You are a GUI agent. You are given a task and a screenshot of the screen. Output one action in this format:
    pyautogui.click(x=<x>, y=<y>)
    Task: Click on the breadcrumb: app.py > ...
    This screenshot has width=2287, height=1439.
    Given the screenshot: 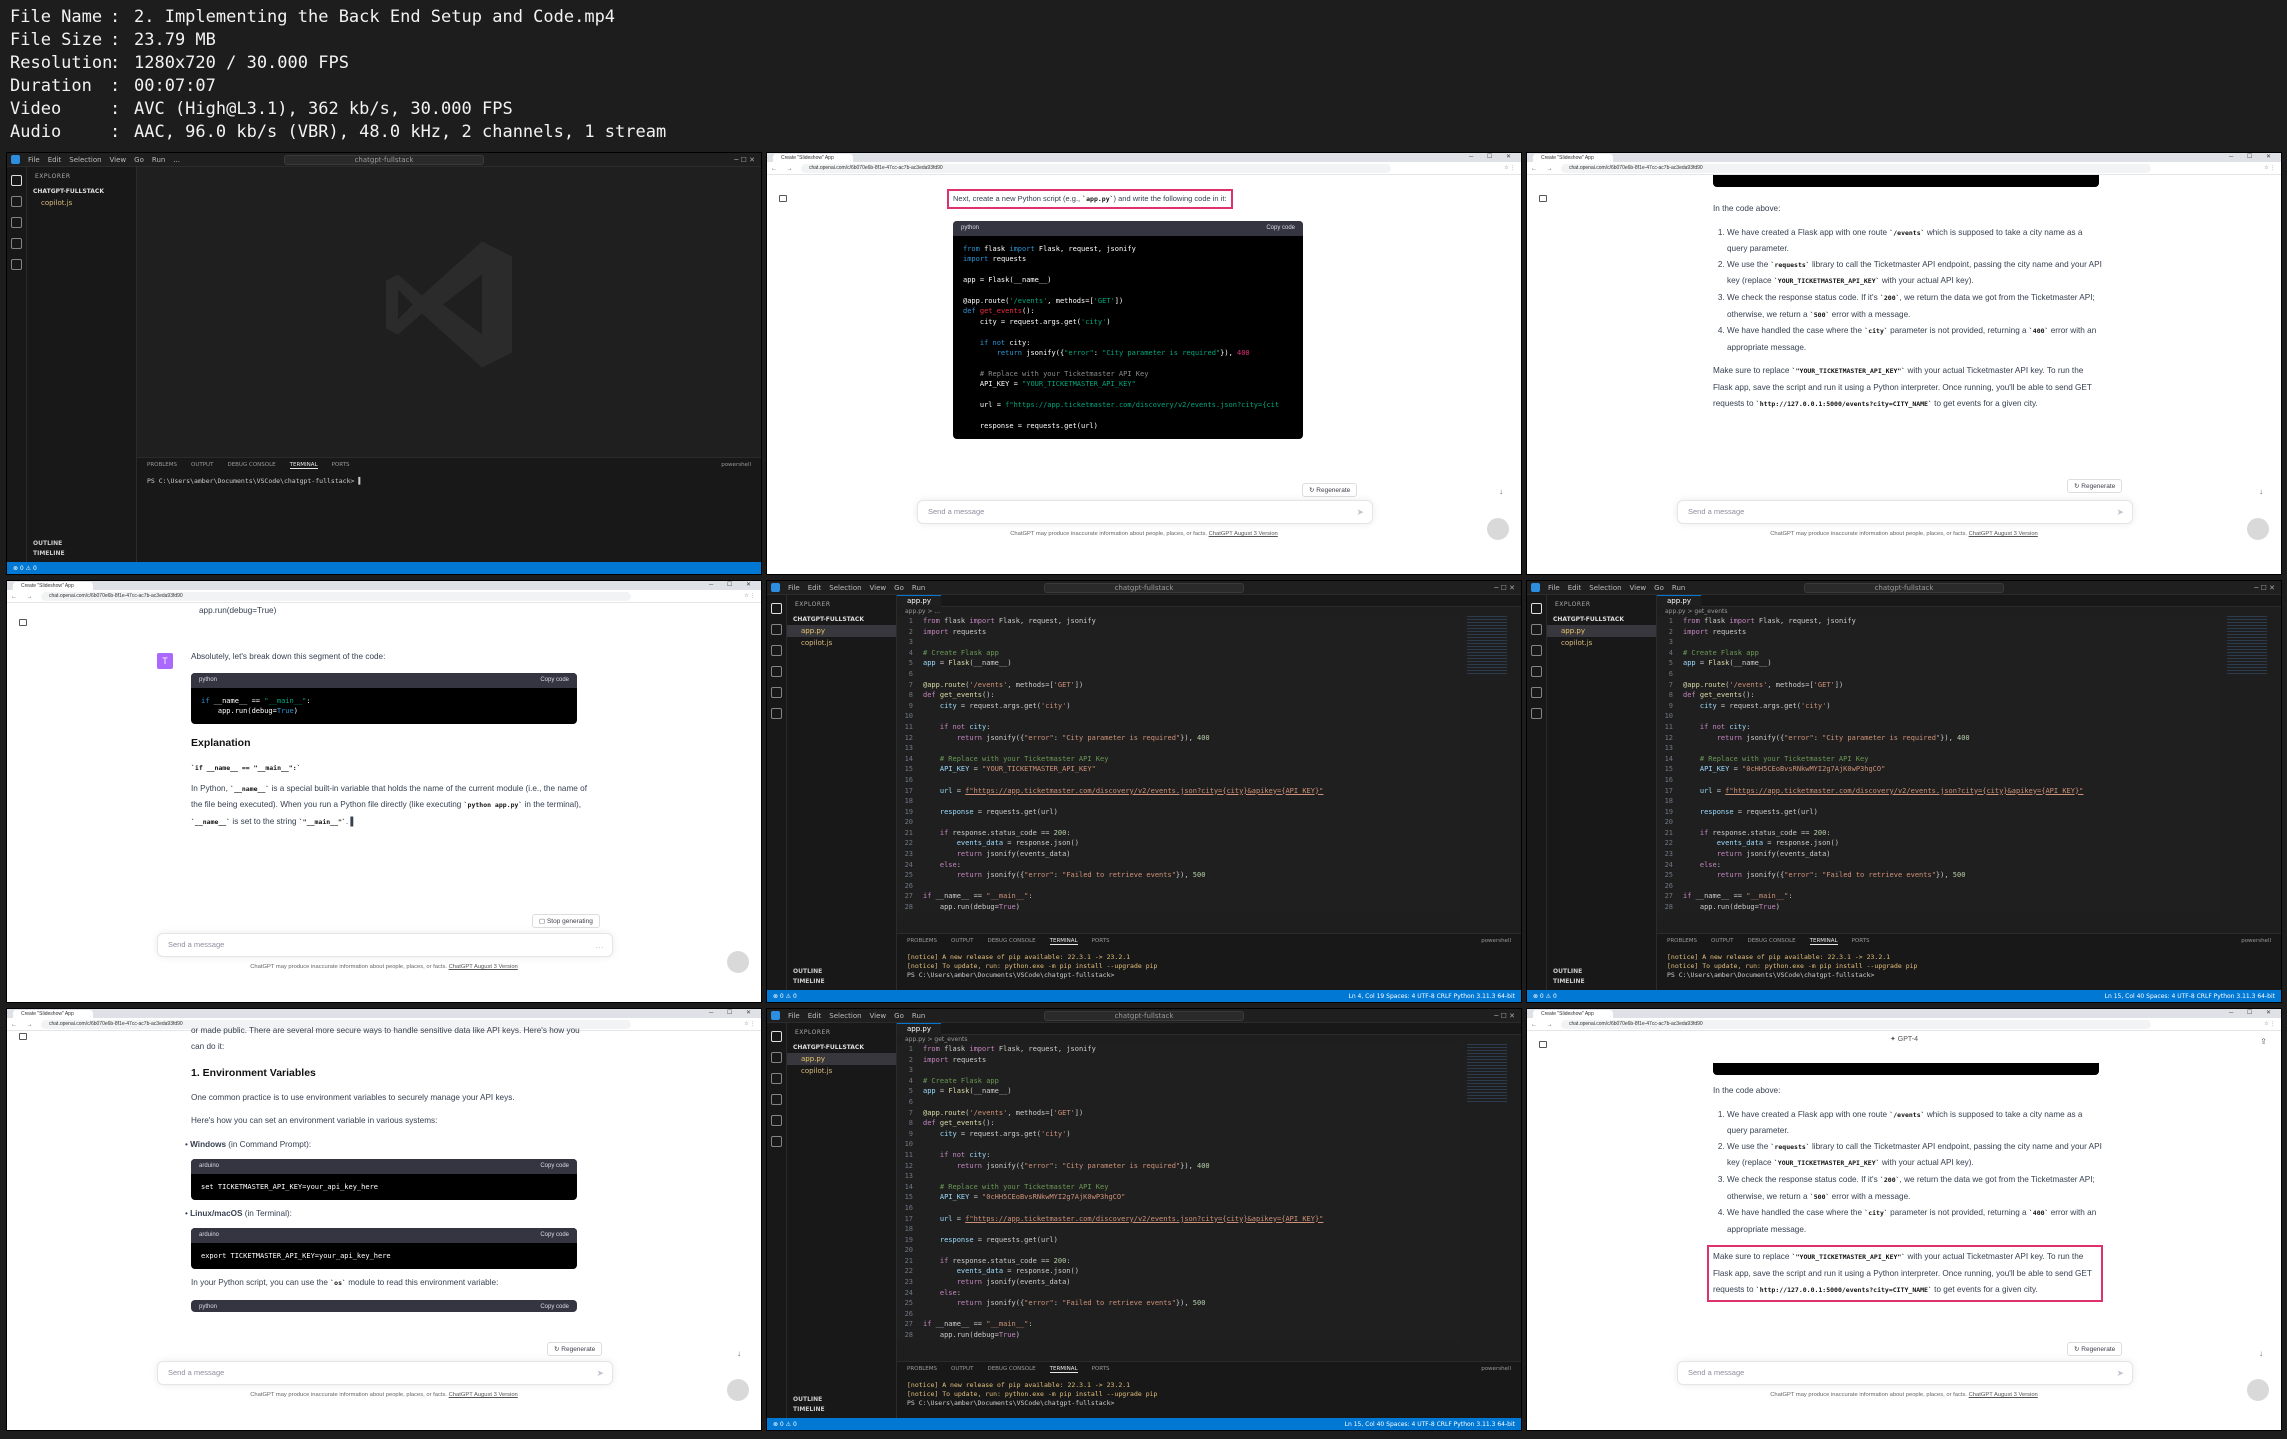 What is the action you would take?
    pyautogui.click(x=1209, y=611)
    